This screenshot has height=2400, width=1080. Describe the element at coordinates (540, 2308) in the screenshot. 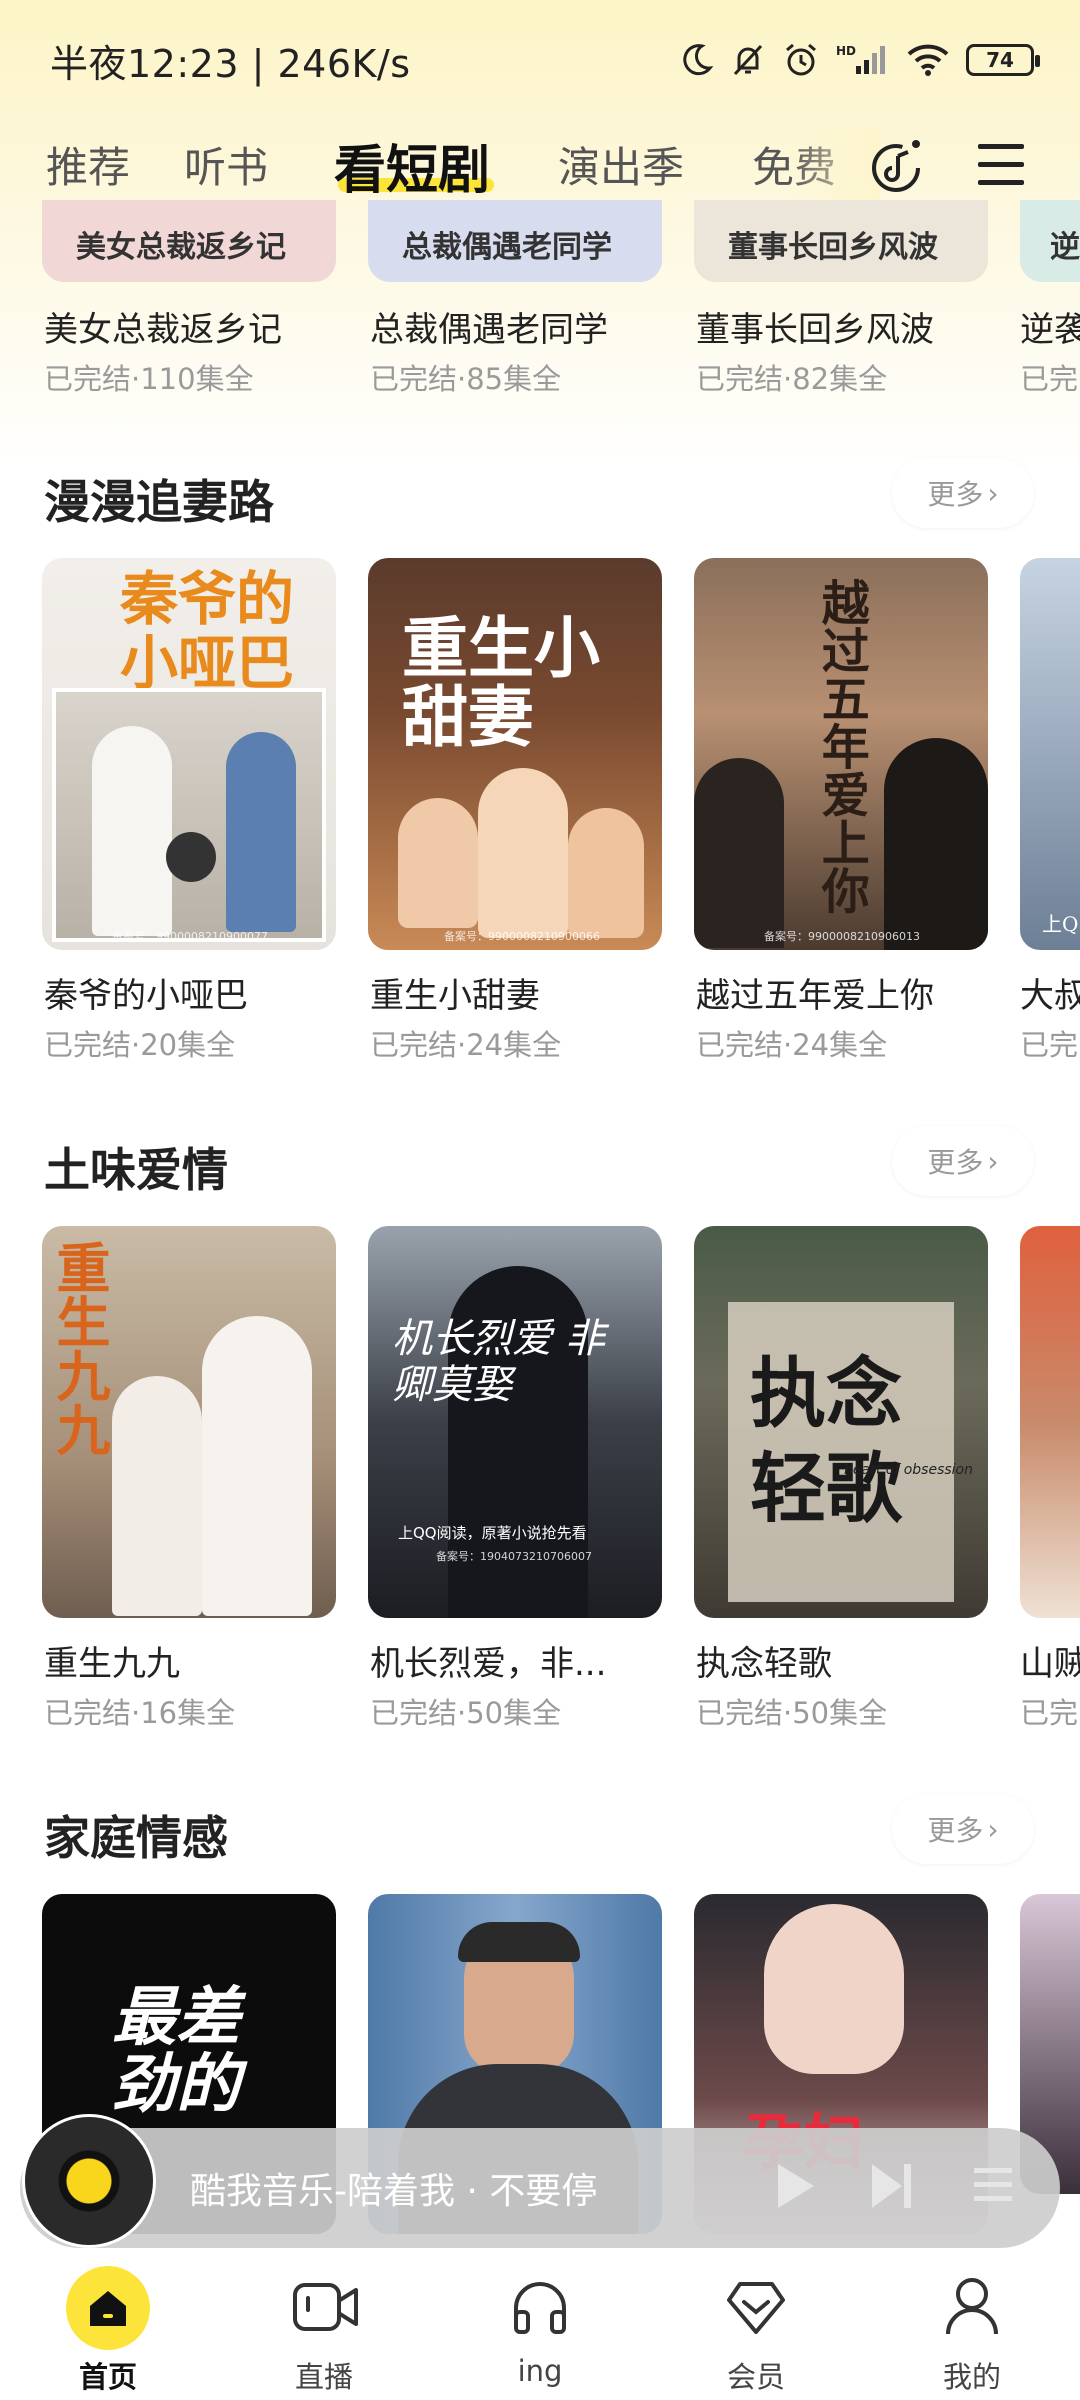

I see `headphones-icon` at that location.